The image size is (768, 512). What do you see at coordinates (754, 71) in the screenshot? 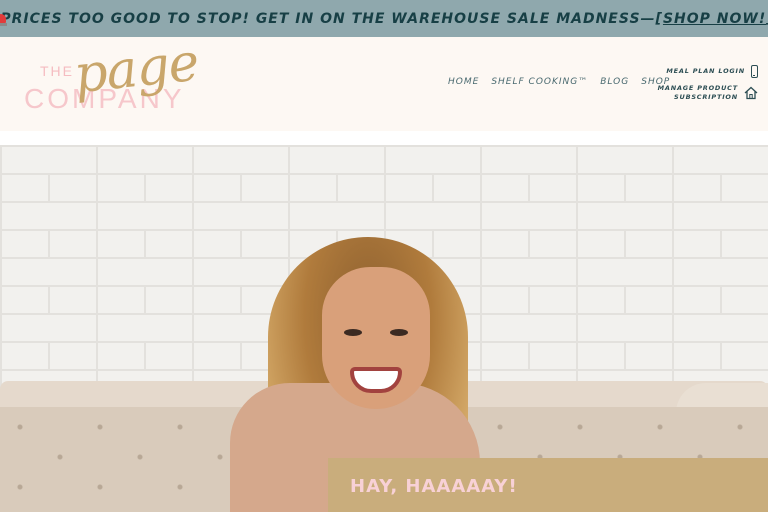
I see `phone-icon` at bounding box center [754, 71].